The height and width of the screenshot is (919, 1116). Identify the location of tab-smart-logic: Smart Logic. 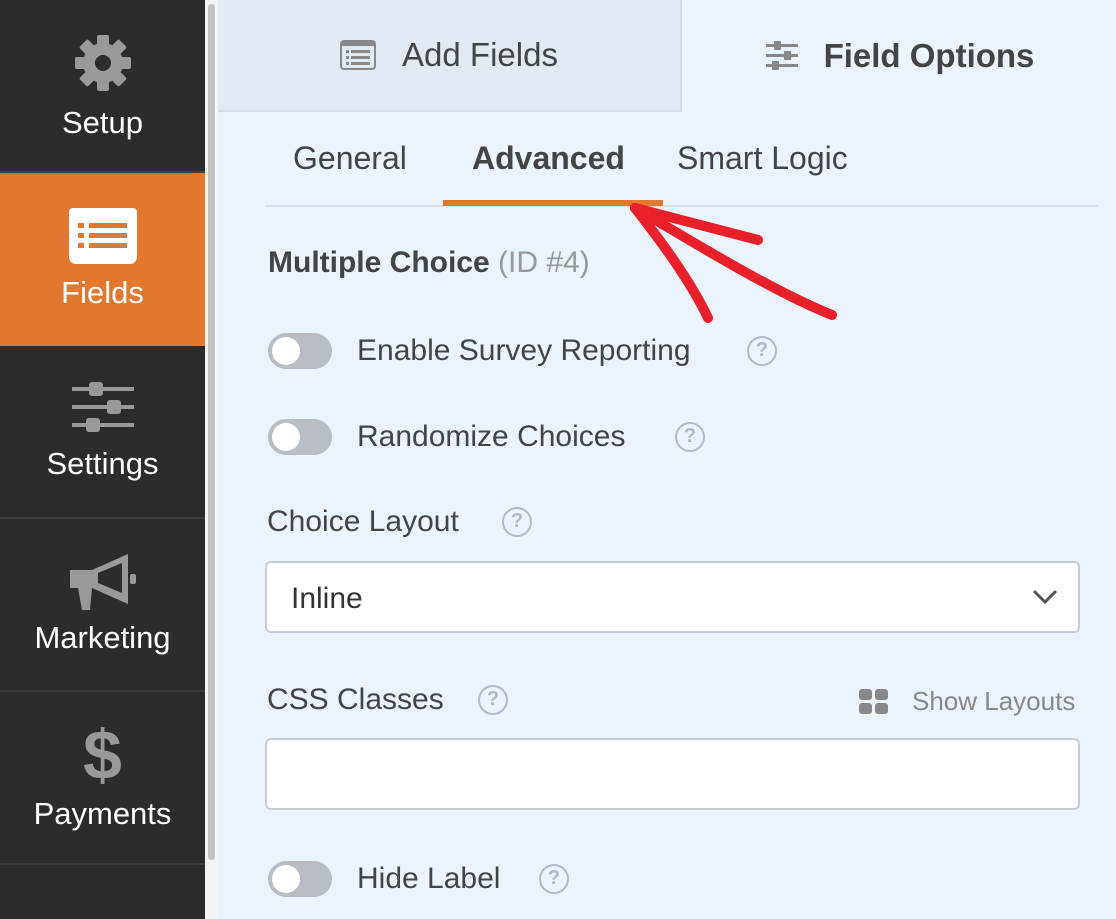
(762, 158).